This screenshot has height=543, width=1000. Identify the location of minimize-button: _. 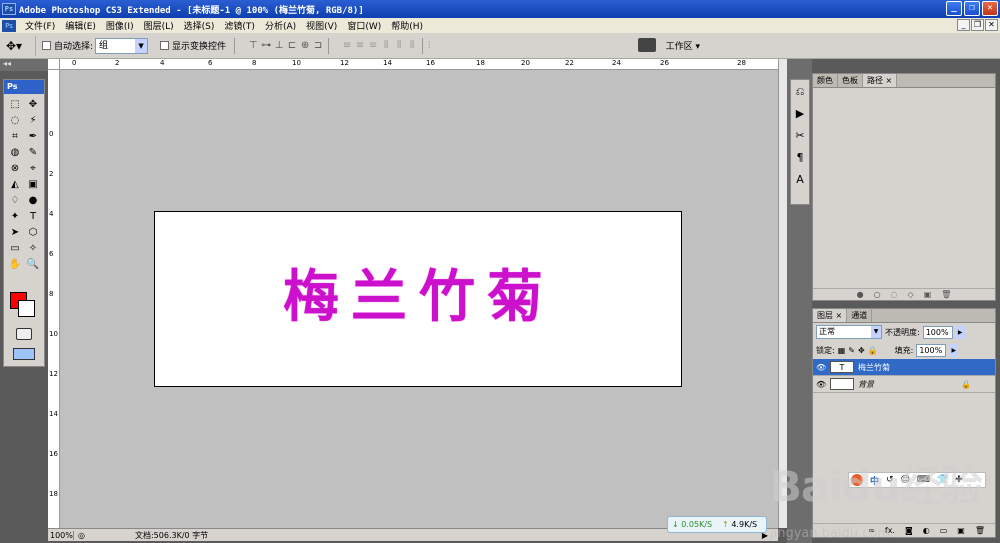
(954, 8).